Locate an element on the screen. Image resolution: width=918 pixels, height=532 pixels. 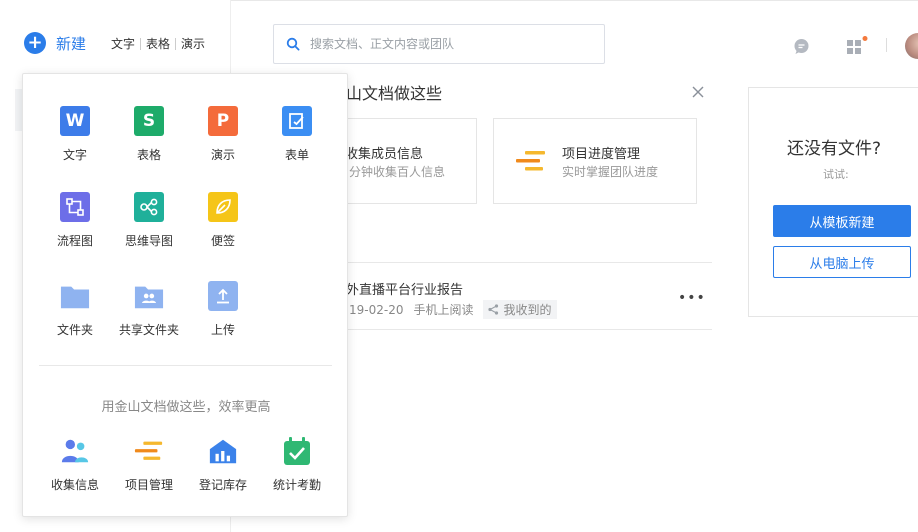
menu-template-inventory: 登记库存 is located at coordinates (223, 464).